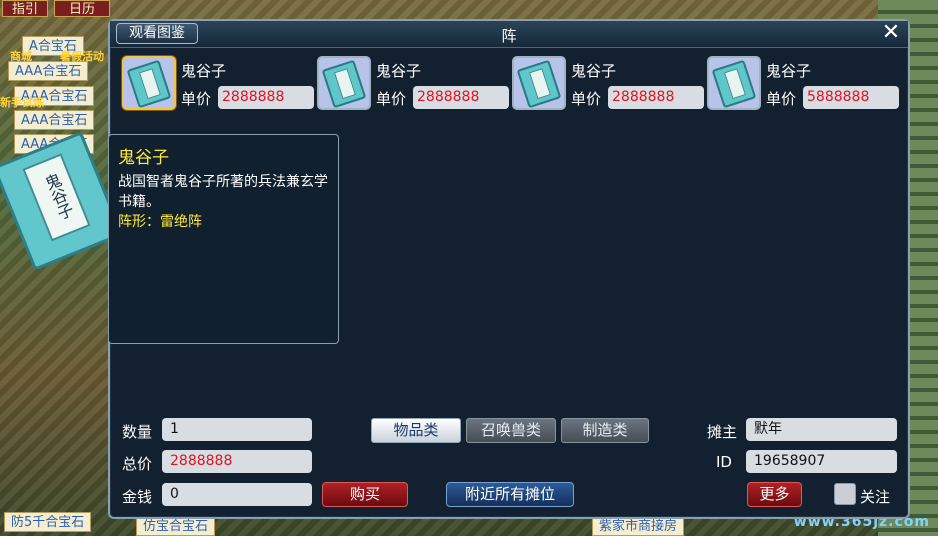 This screenshot has width=938, height=536. Describe the element at coordinates (160, 222) in the screenshot. I see `tooltip-formation: 阵形：雷绝阵` at that location.